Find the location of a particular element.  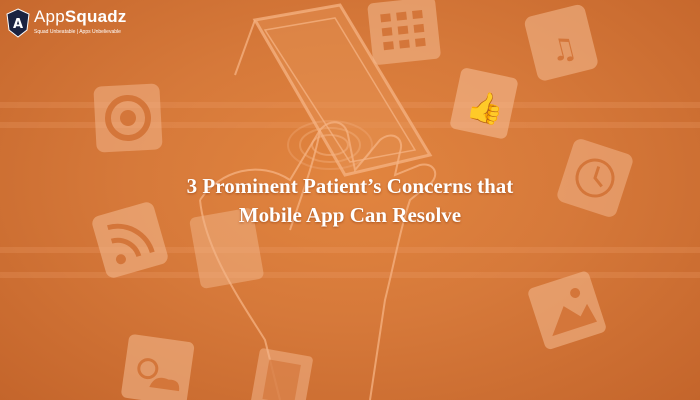

brand-name: AppSquadz is located at coordinates (80, 17).